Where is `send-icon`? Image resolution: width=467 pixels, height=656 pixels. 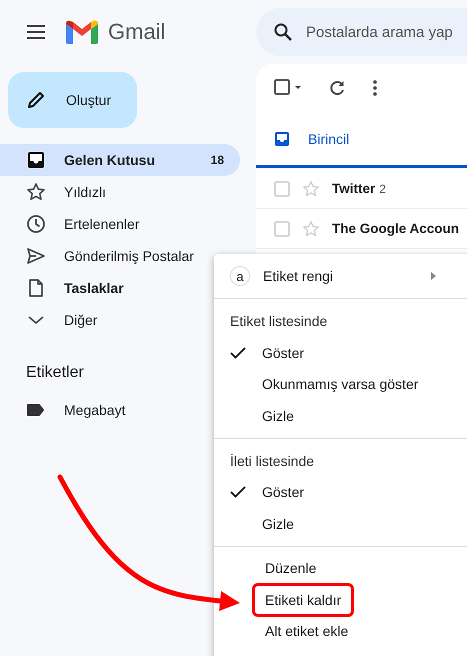 send-icon is located at coordinates (36, 256).